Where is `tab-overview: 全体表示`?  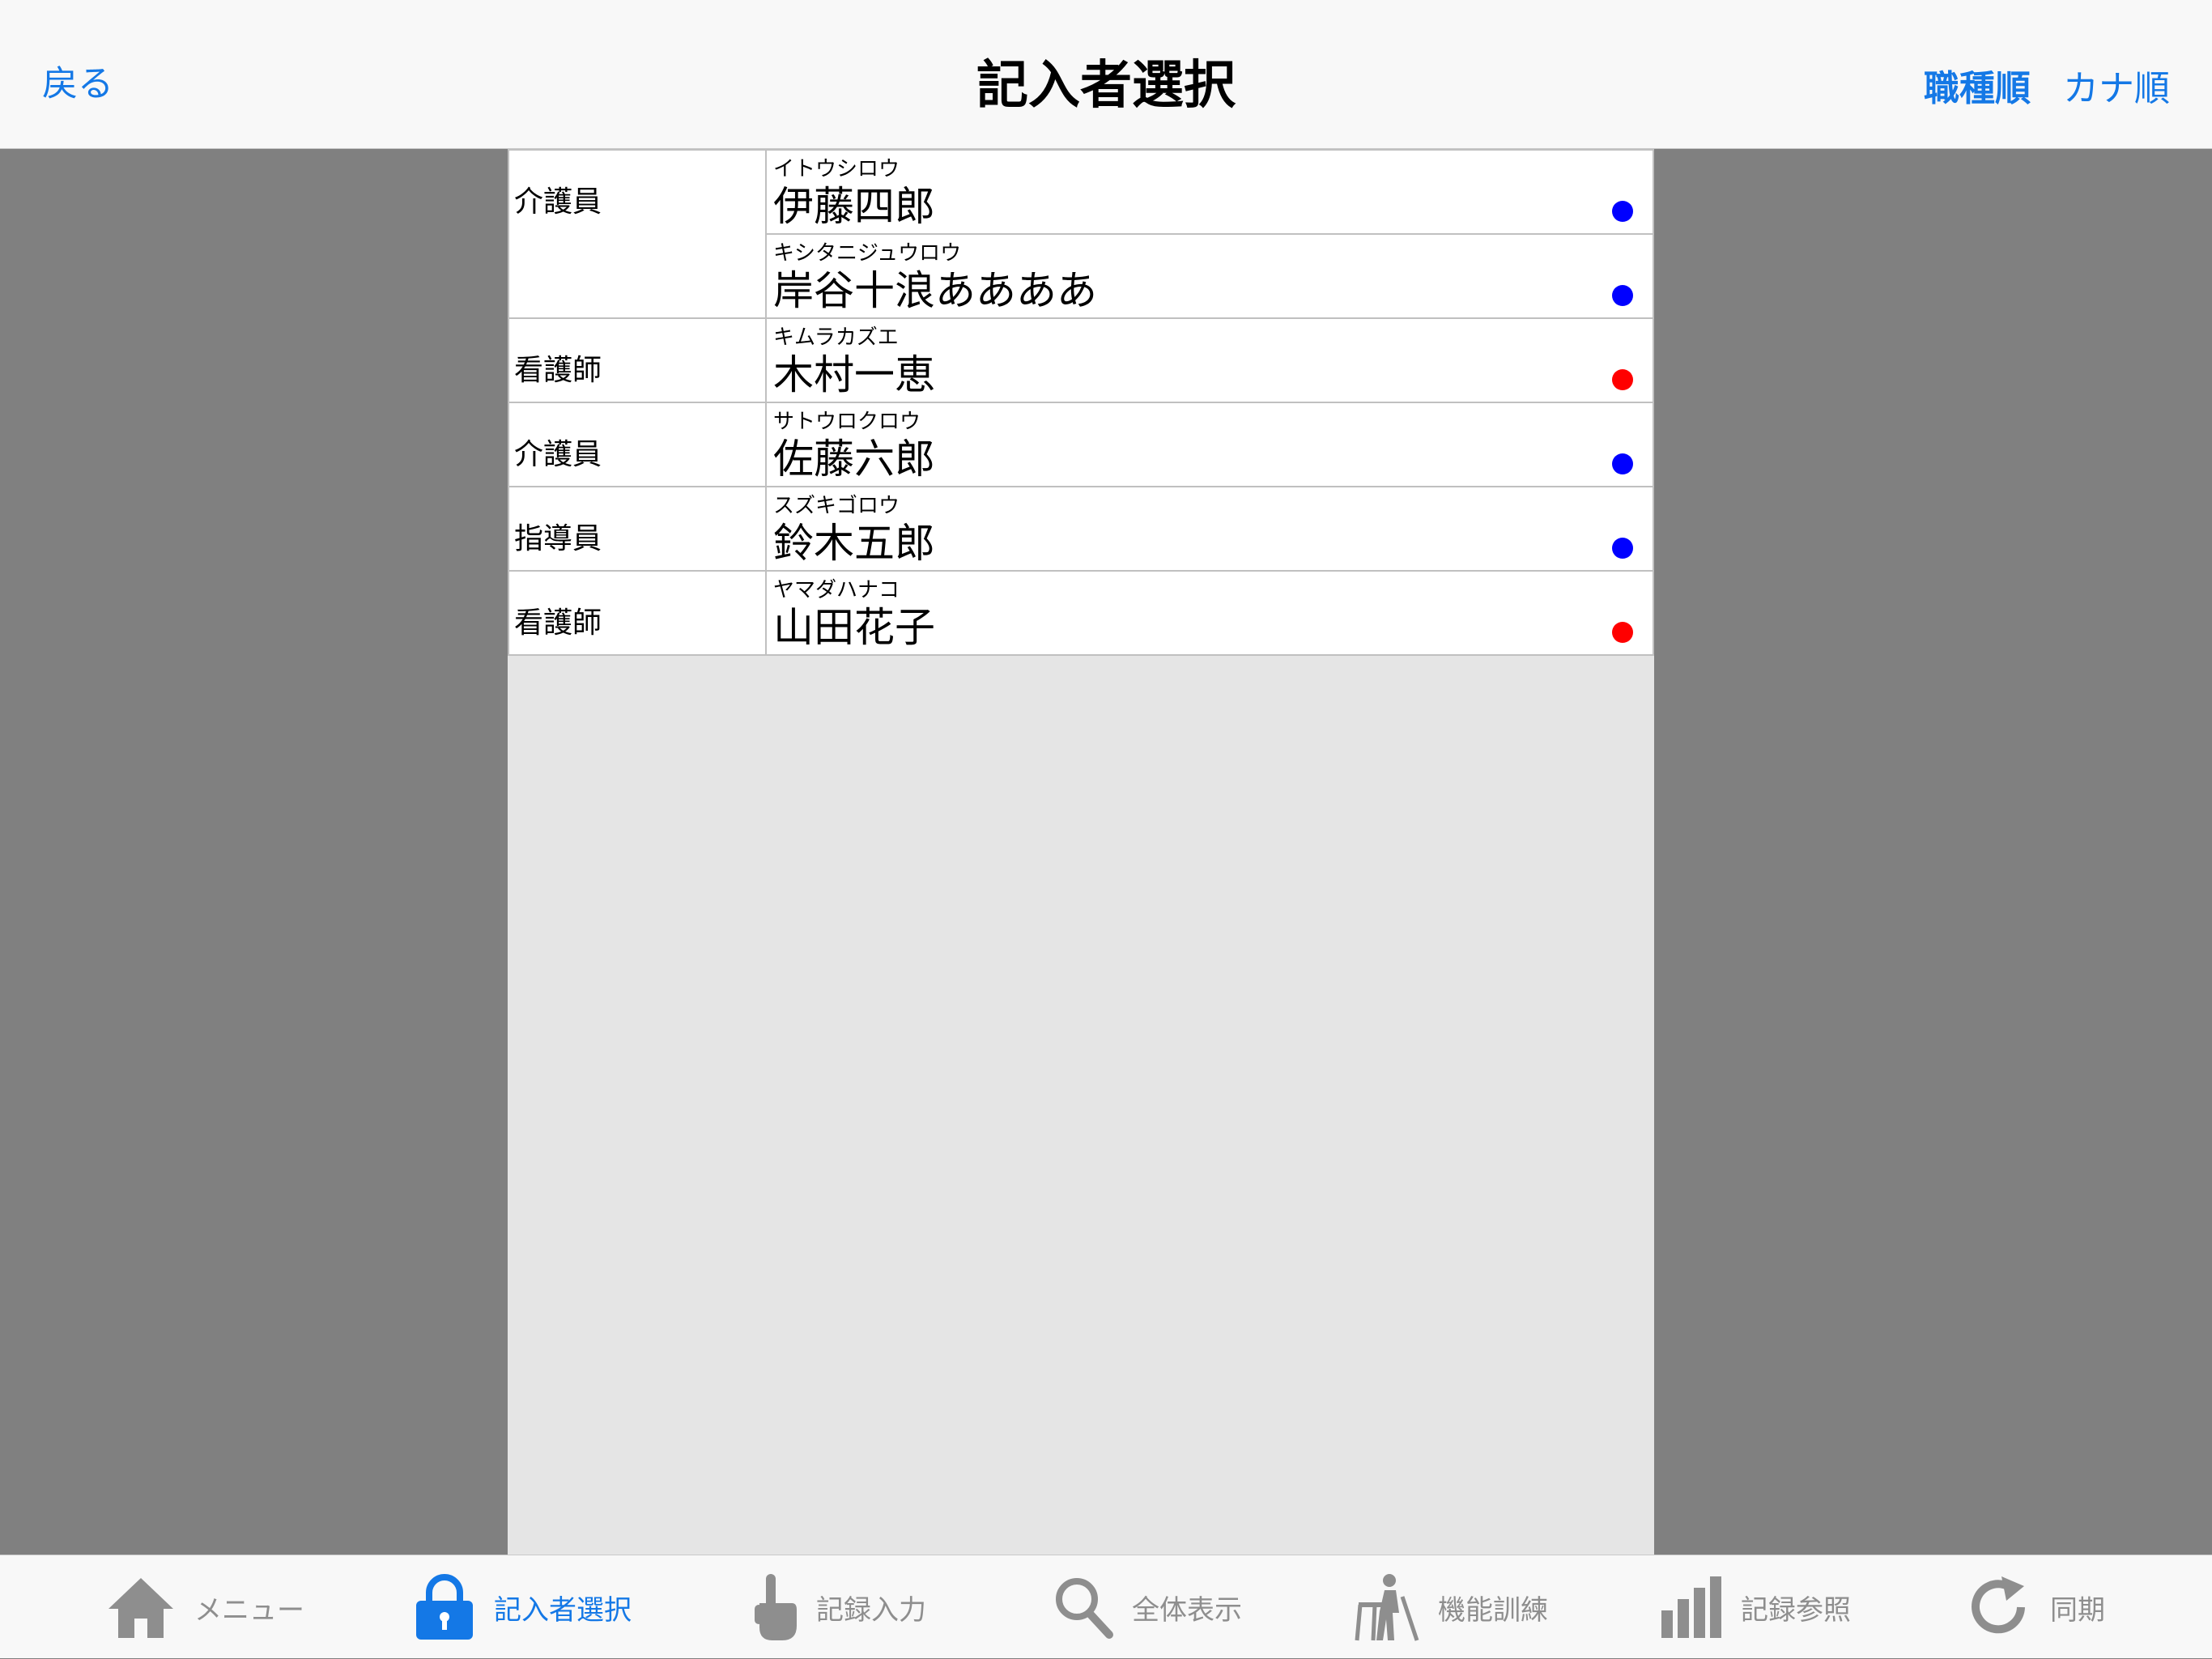
tab-overview: 全体表示 is located at coordinates (1147, 1607).